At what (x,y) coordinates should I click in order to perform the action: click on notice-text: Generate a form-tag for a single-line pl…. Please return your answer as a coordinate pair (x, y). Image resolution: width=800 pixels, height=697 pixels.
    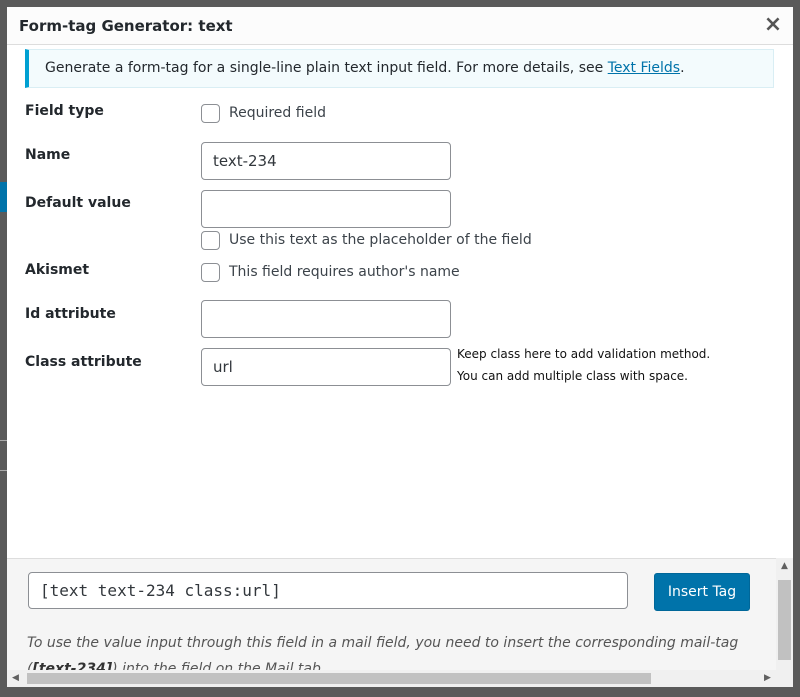
    Looking at the image, I should click on (326, 68).